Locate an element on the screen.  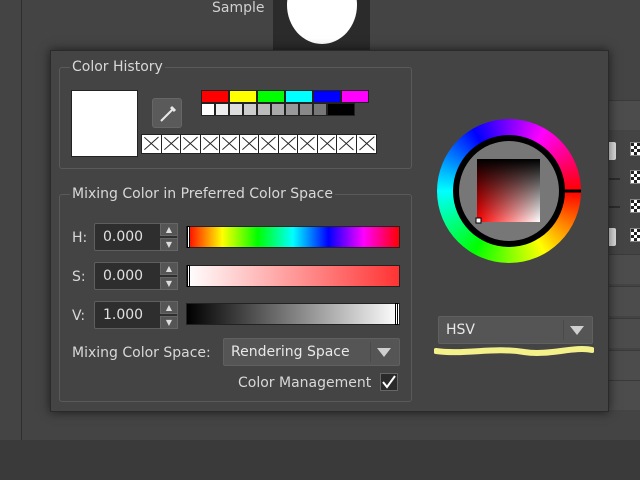
left-panel-strip is located at coordinates (11, 240).